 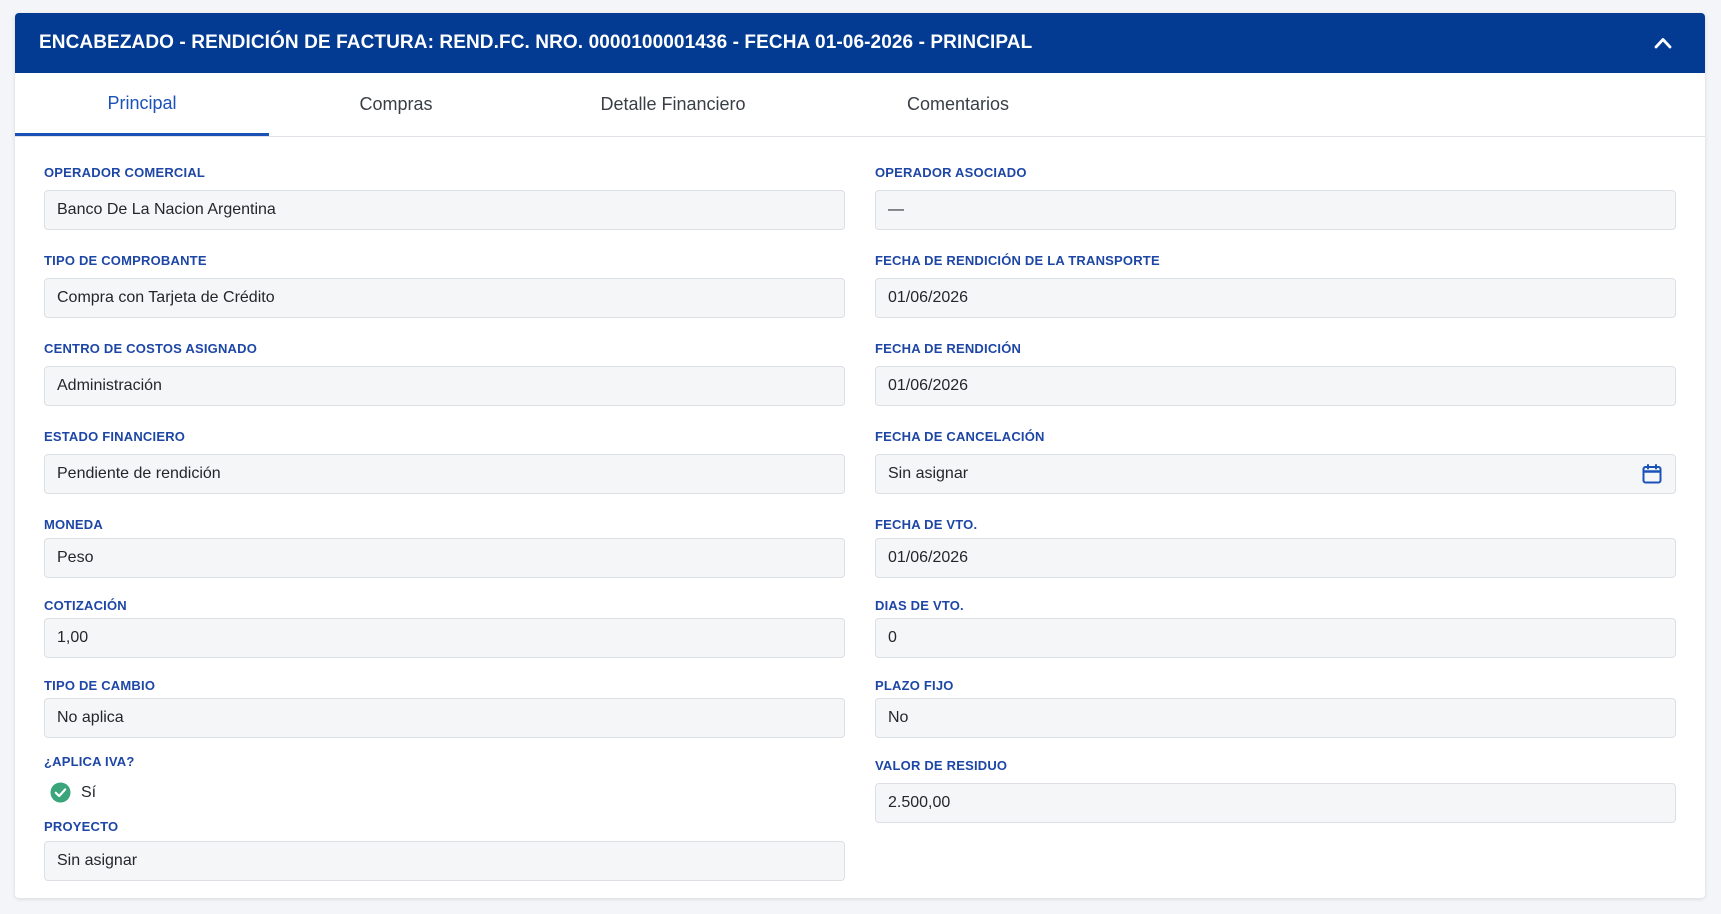 I want to click on valor-residuo-field: 2.500,00, so click(x=1275, y=803).